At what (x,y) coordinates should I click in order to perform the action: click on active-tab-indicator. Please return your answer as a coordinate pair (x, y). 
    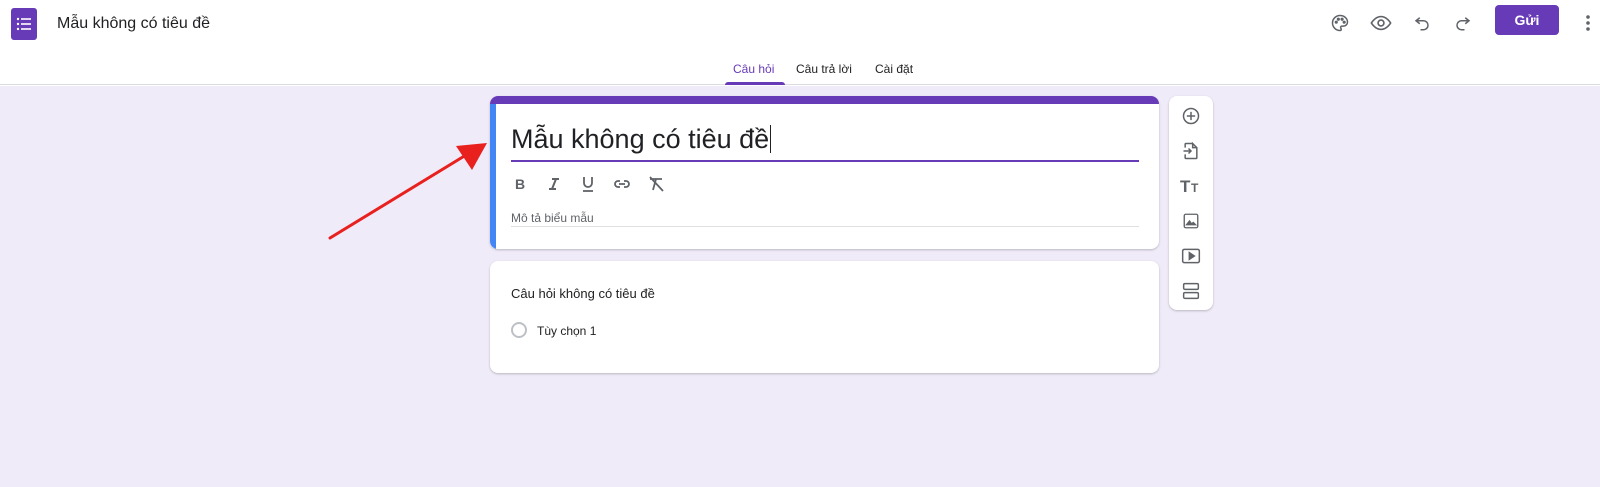
    Looking at the image, I should click on (755, 83).